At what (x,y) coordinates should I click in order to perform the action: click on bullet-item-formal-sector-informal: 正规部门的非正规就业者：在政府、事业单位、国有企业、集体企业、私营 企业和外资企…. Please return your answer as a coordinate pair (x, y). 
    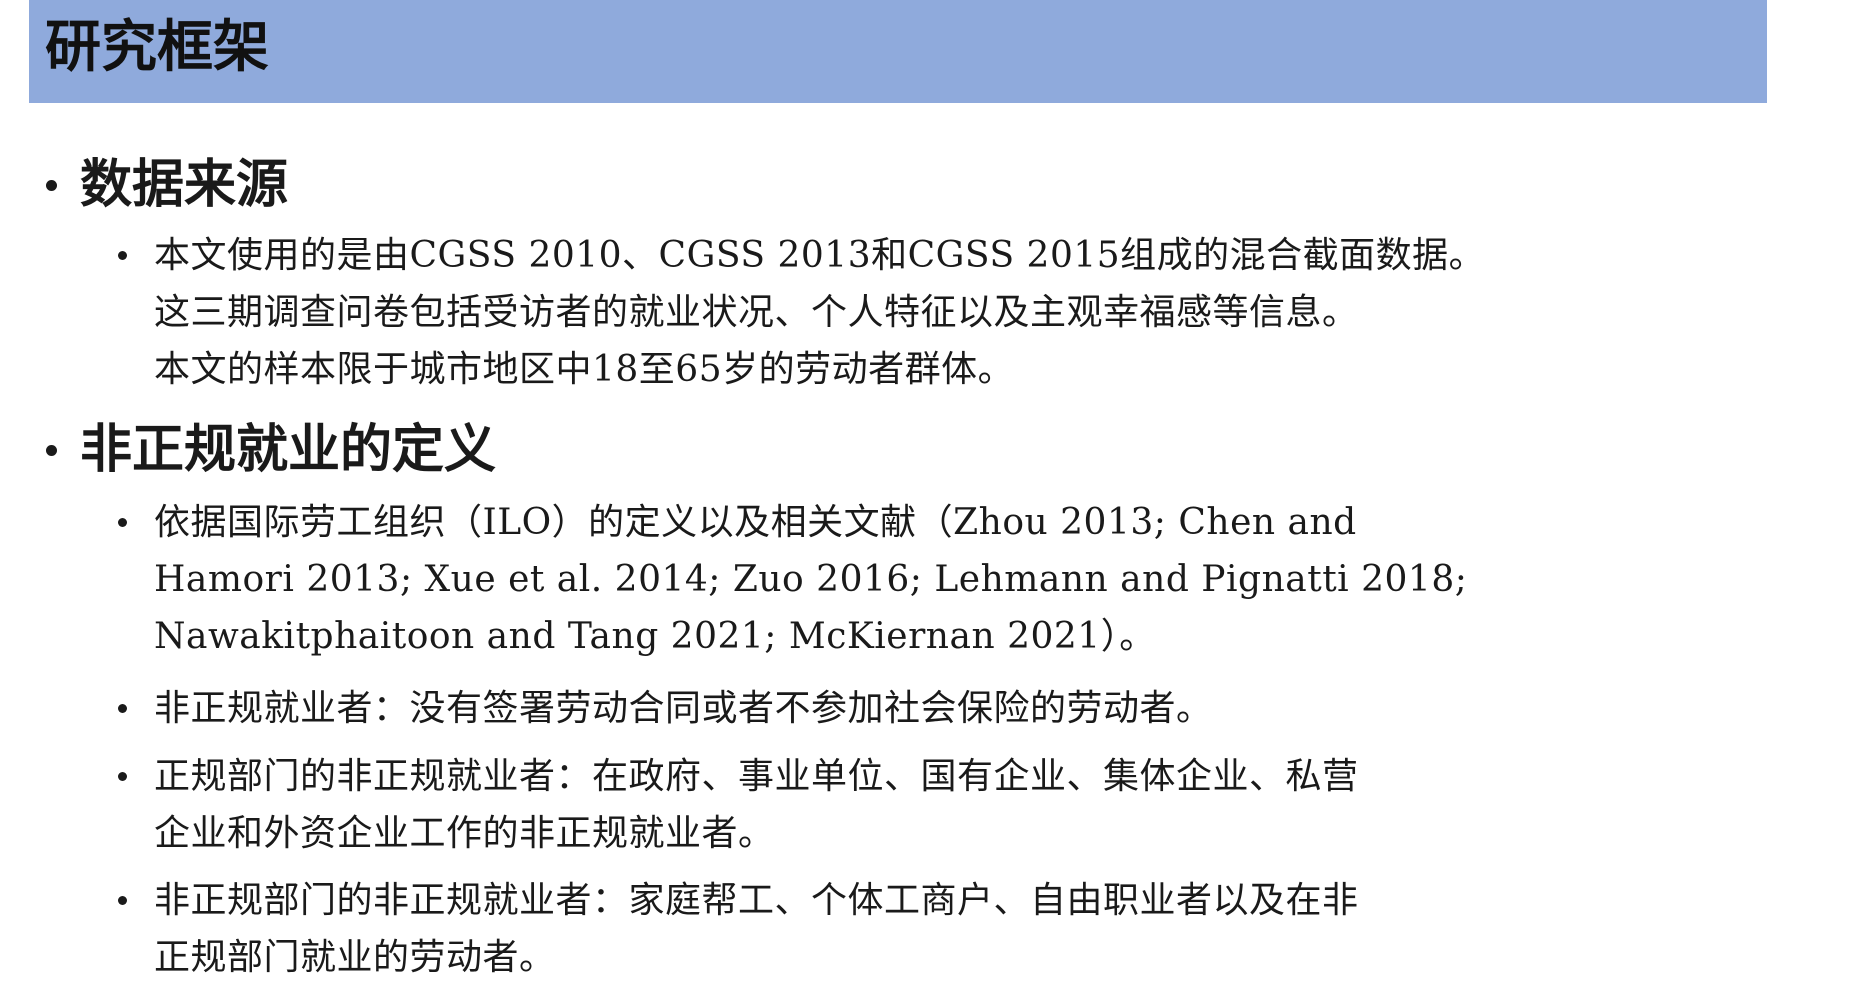
    Looking at the image, I should click on (938, 805).